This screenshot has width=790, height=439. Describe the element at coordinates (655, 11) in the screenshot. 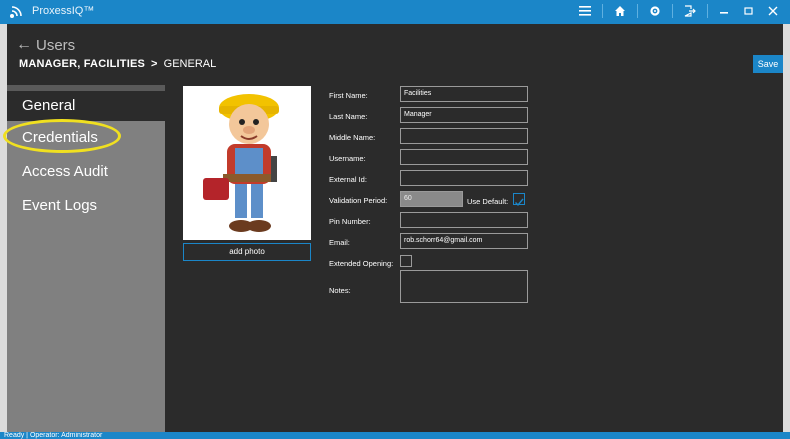

I see `gear-icon` at that location.